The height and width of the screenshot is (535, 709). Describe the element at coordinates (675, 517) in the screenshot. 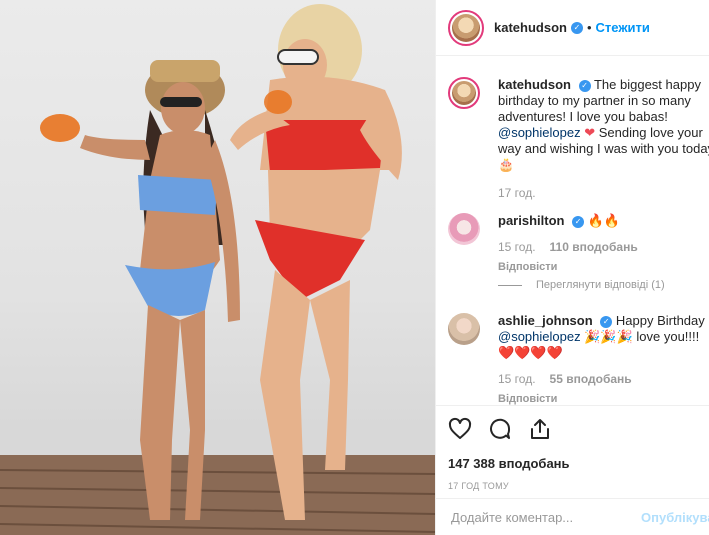

I see `publish-button: Опублікувати` at that location.